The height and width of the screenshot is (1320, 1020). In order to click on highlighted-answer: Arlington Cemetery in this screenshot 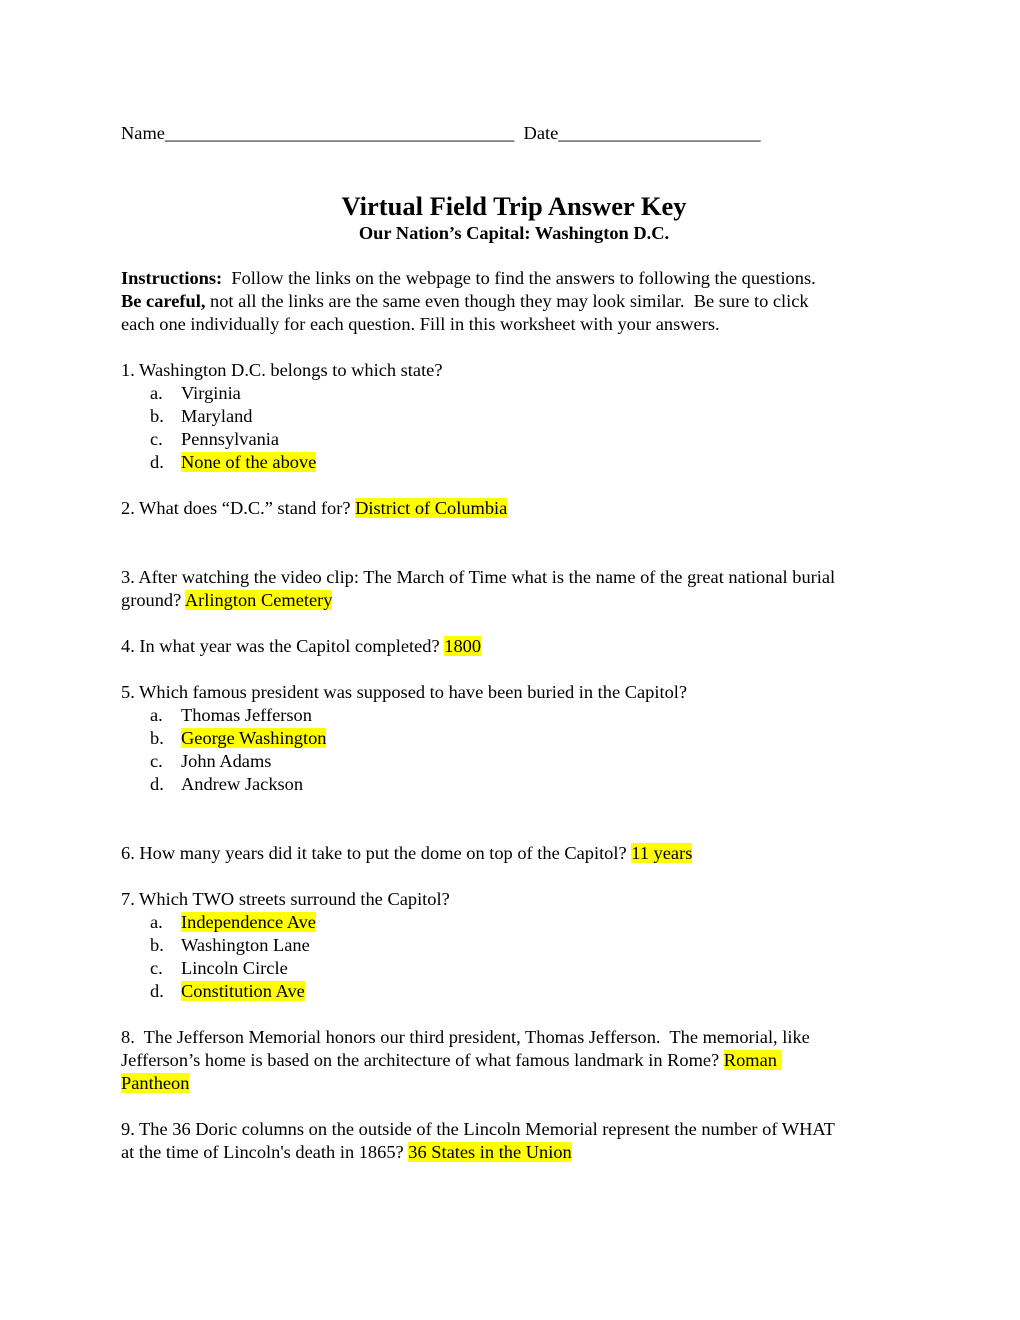, I will do `click(258, 600)`.